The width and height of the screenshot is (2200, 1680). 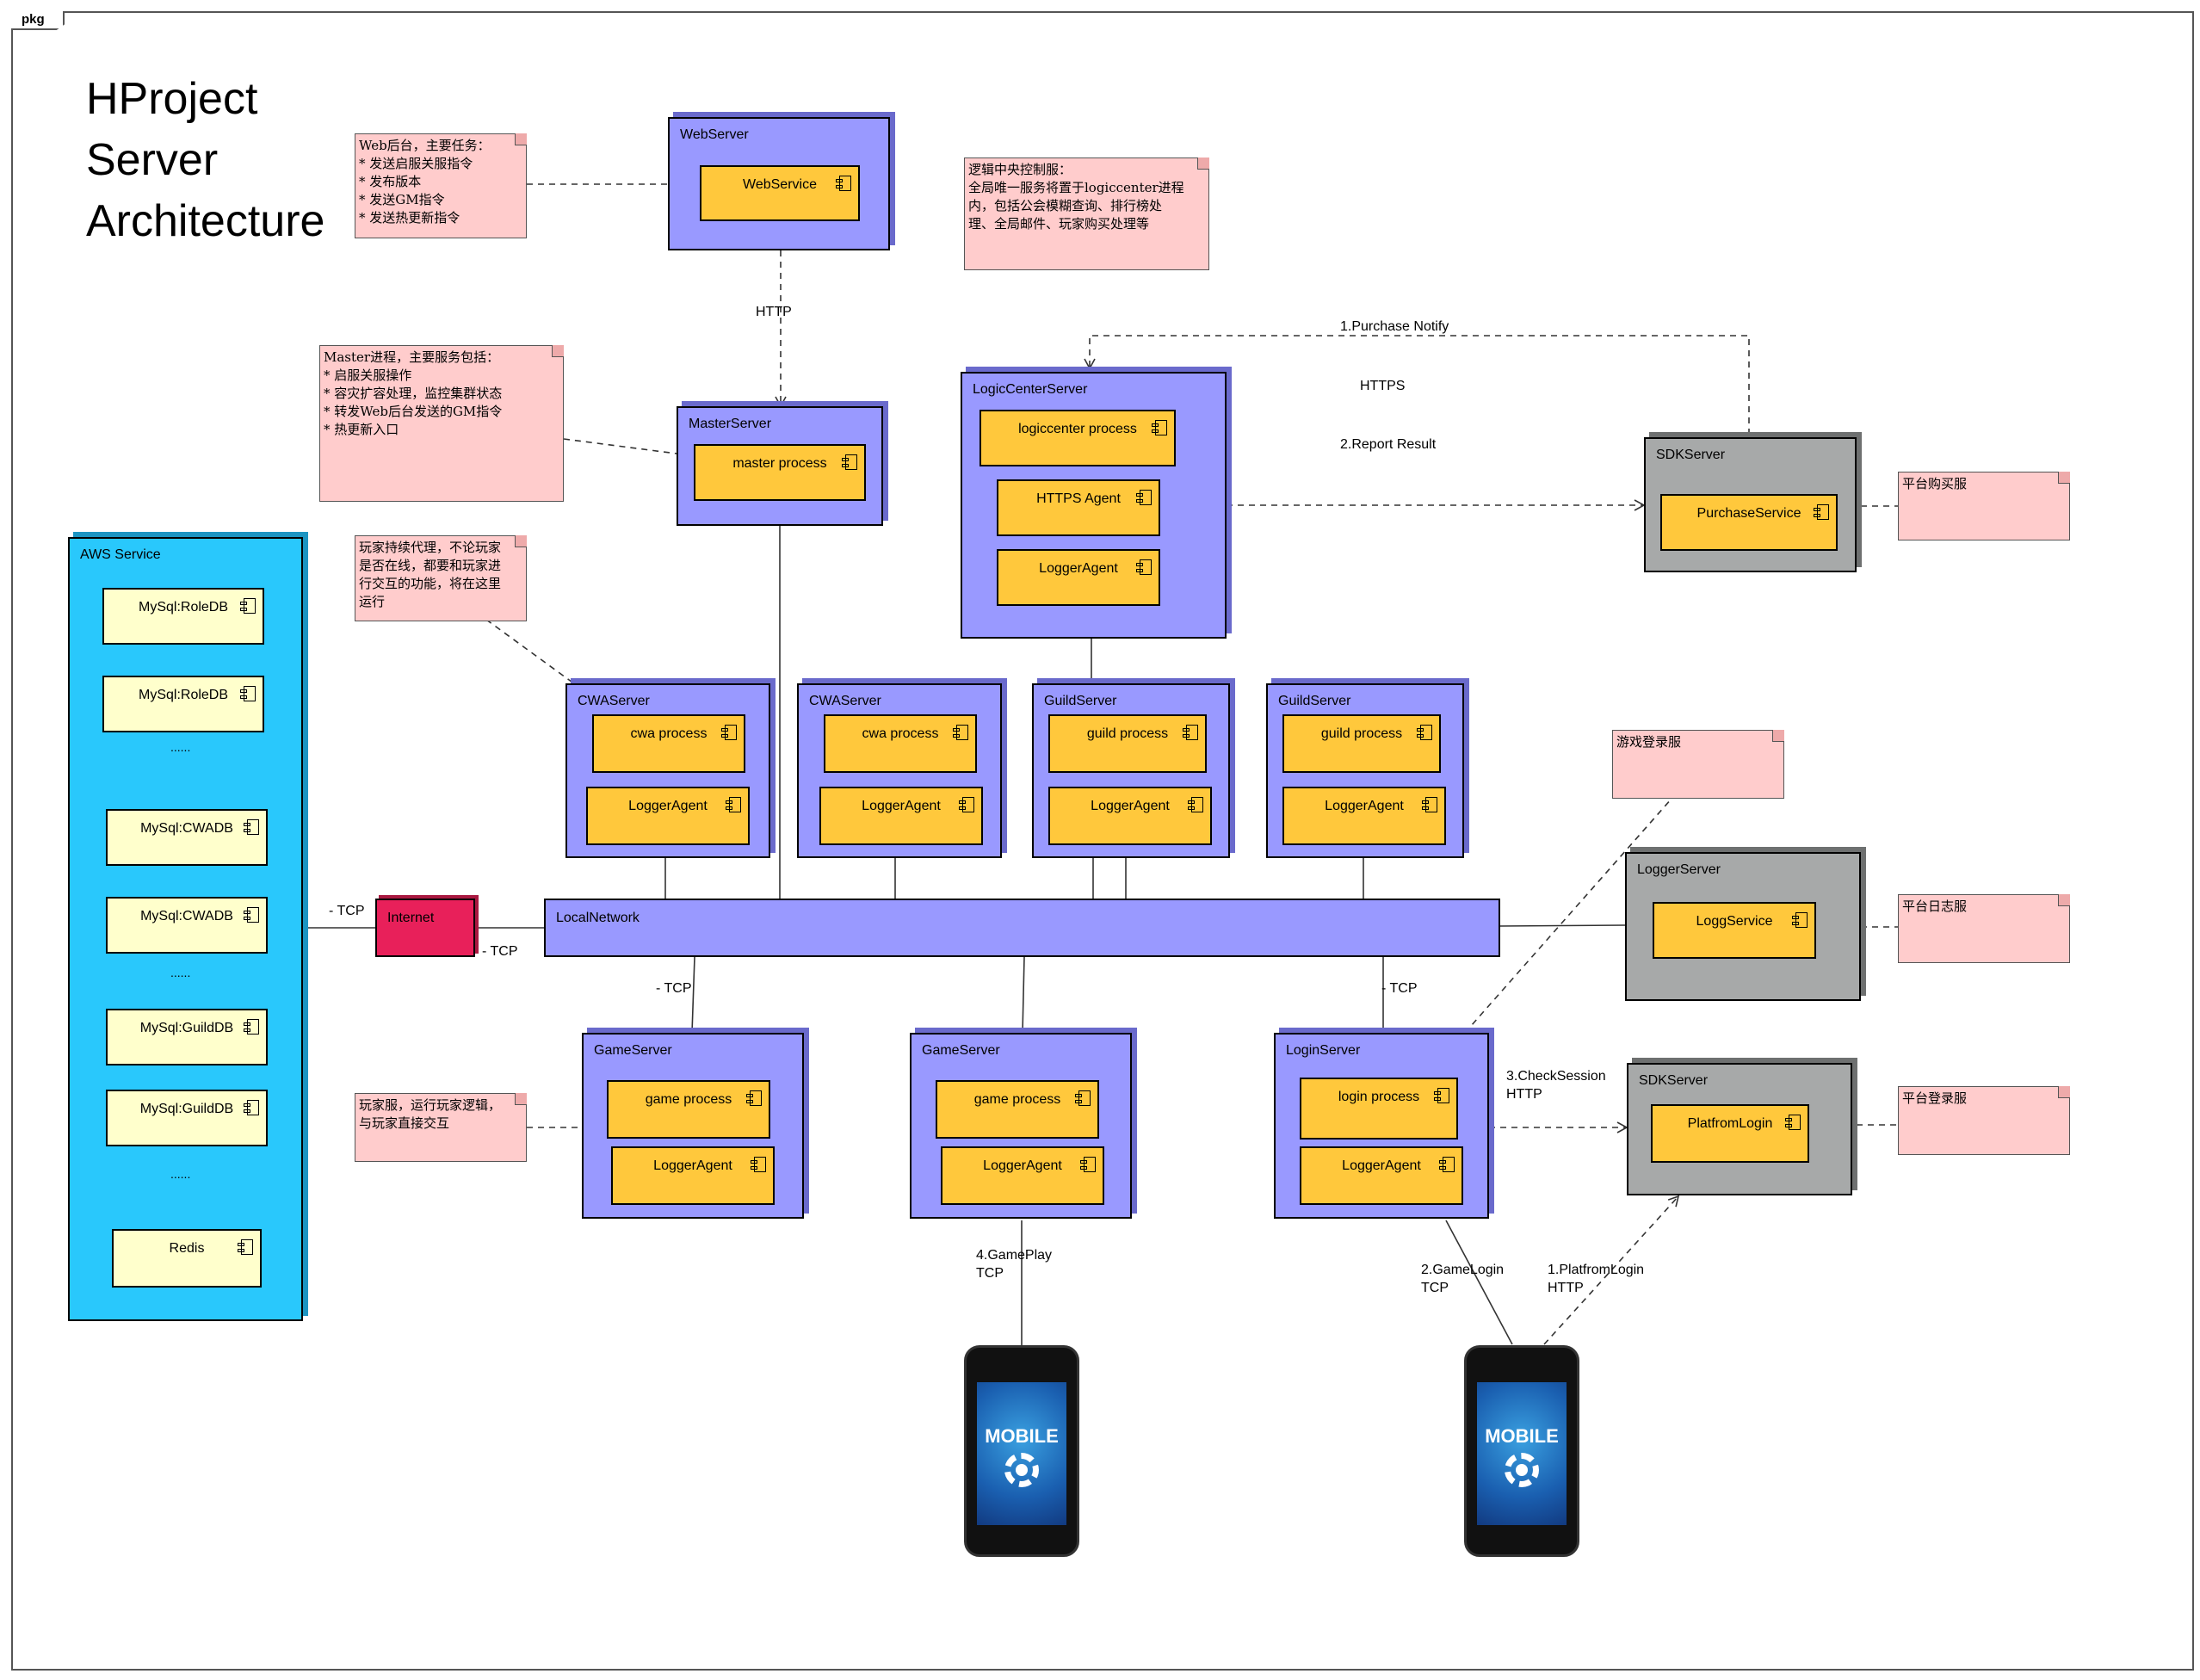 What do you see at coordinates (1463, 1279) in the screenshot?
I see `gamelogin-label: 2.GameLogin TCP` at bounding box center [1463, 1279].